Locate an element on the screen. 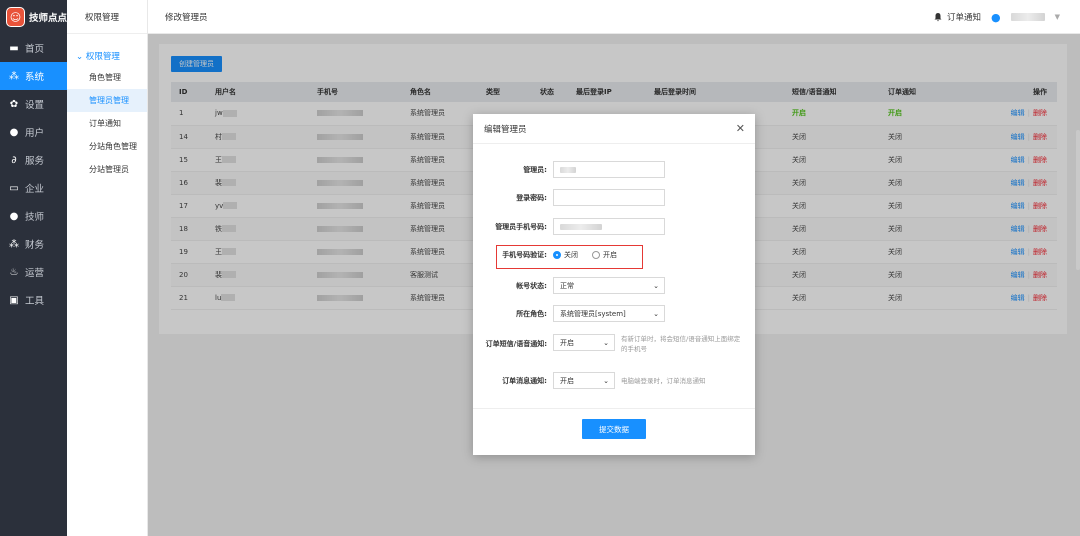  nav-item-label: 设置 is located at coordinates (35, 105).